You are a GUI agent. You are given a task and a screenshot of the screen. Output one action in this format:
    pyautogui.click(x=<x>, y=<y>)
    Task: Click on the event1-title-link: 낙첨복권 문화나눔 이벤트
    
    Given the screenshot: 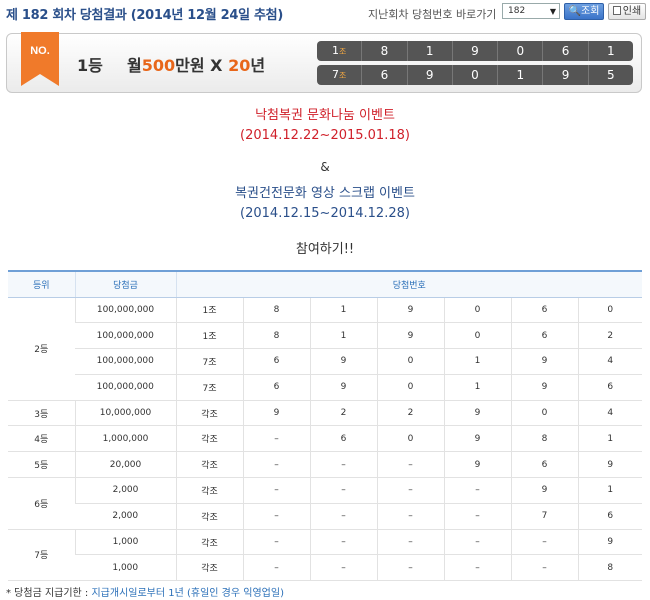 What is the action you would take?
    pyautogui.click(x=325, y=113)
    